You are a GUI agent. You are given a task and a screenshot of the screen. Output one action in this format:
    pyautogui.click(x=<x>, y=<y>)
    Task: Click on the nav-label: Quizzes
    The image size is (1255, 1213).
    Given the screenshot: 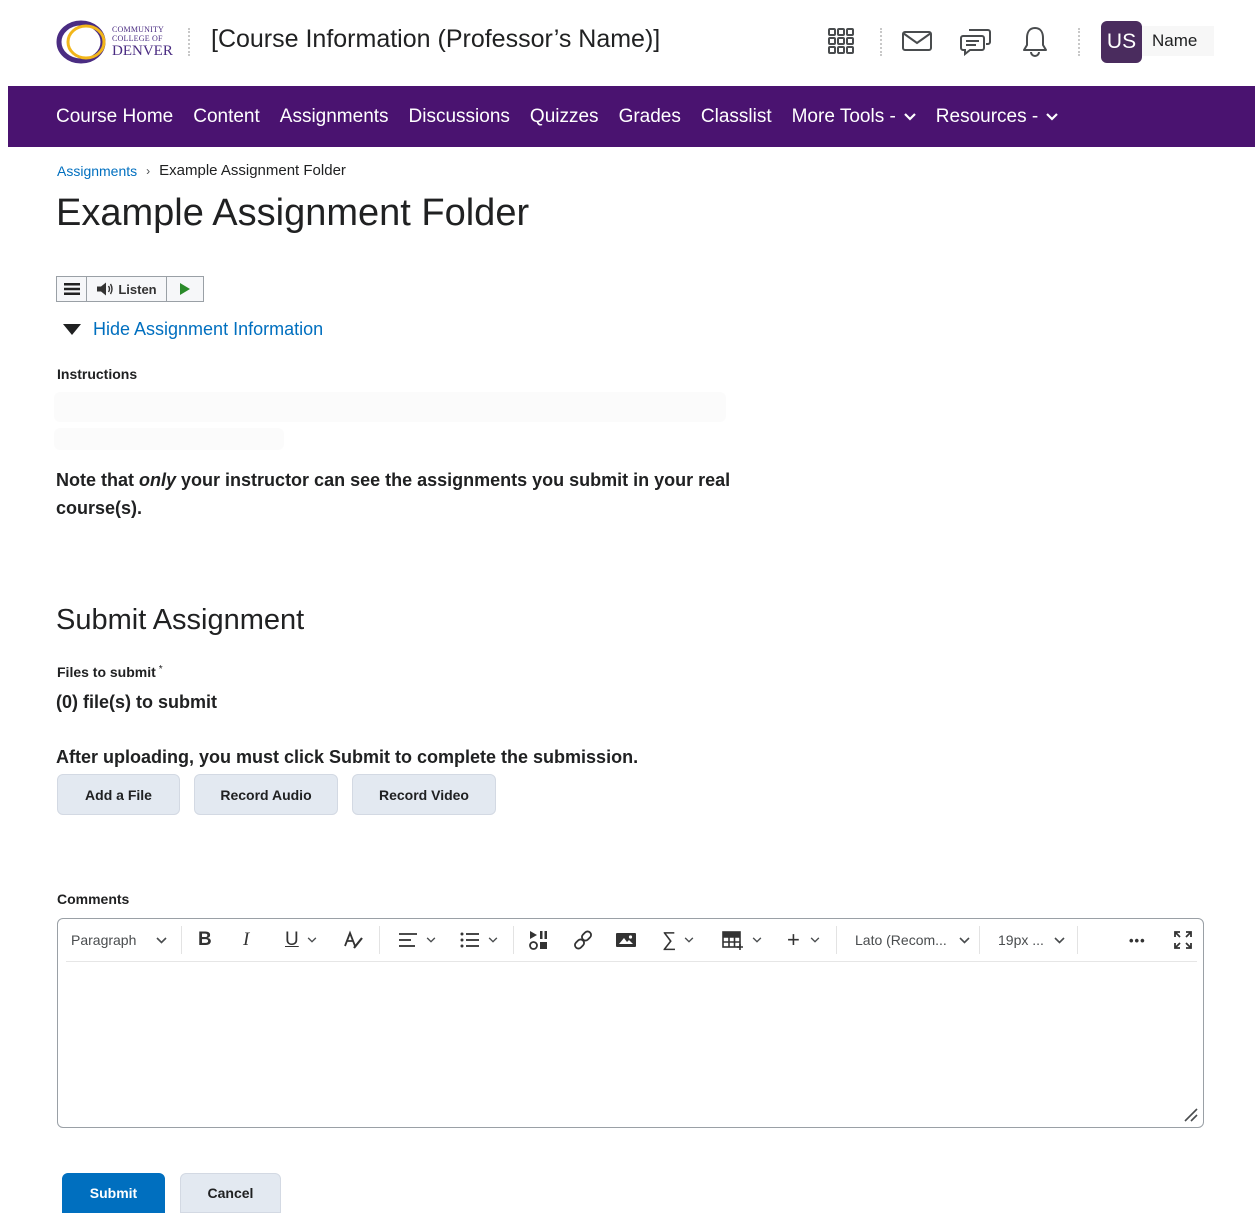 What is the action you would take?
    pyautogui.click(x=564, y=116)
    